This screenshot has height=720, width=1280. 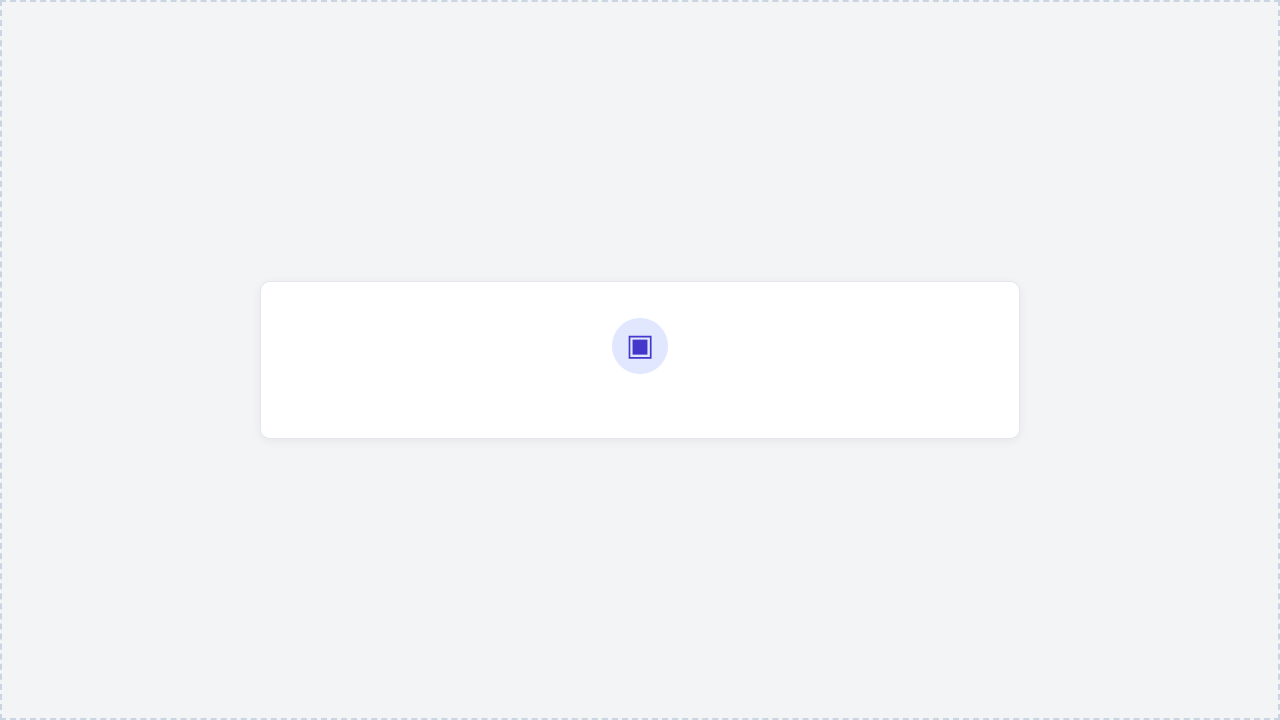 I want to click on placeholder-panel: ▣, so click(x=640, y=360).